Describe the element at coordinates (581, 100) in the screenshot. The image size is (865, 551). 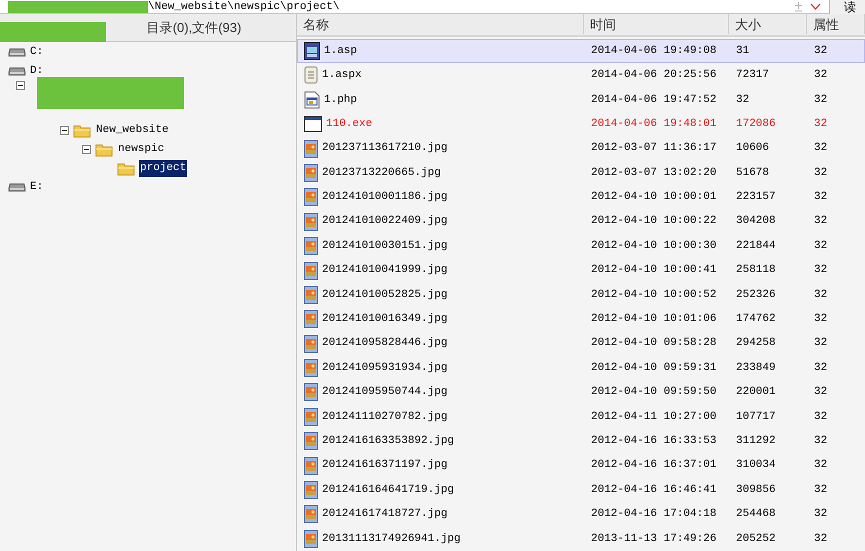
I see `file-row: 1.php 2014-04-06 19:47:52 32 32` at that location.